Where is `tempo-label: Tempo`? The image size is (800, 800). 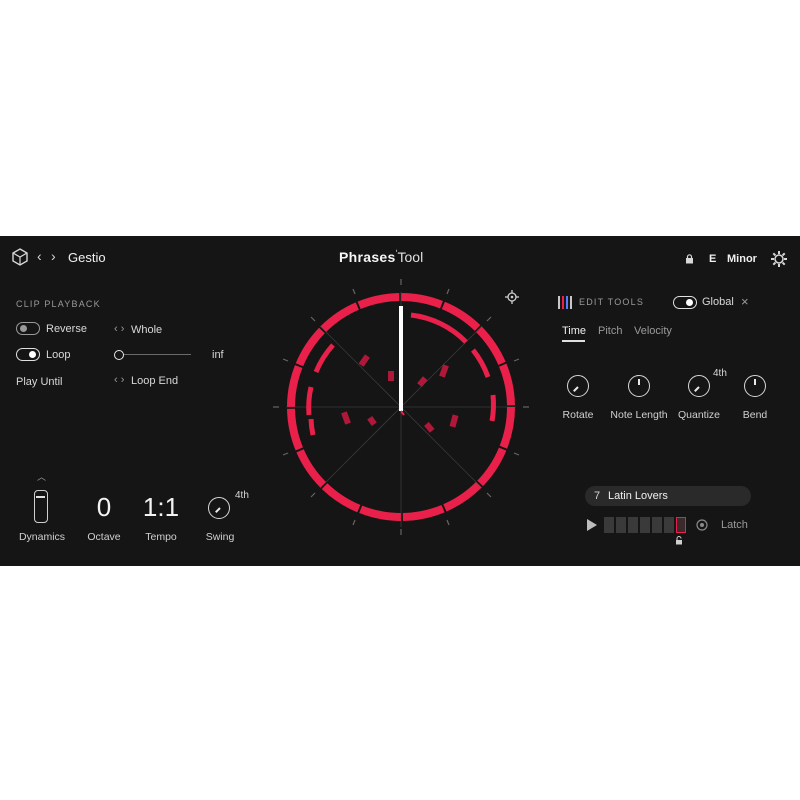 tempo-label: Tempo is located at coordinates (161, 537).